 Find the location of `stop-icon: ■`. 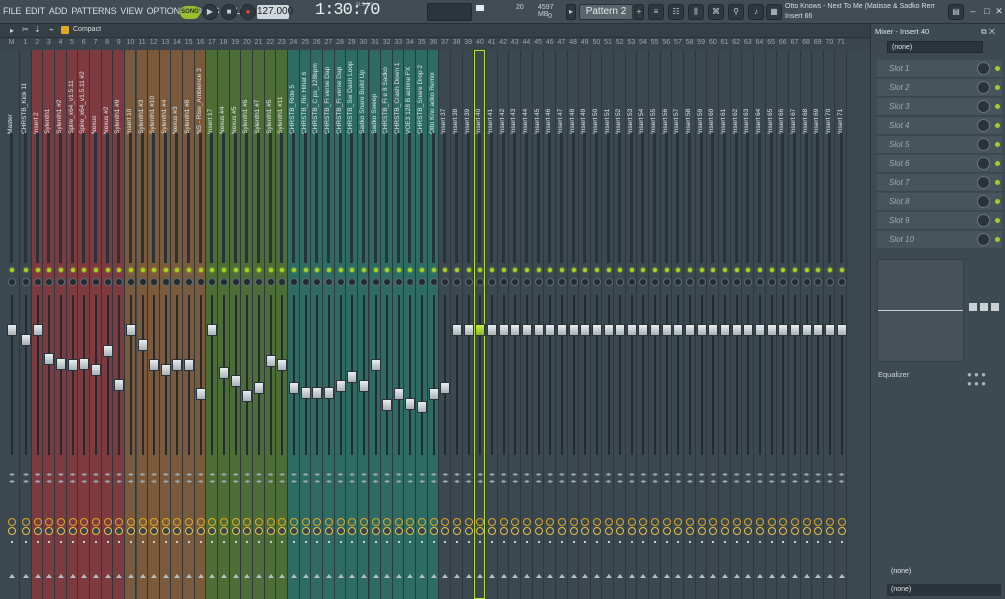

stop-icon: ■ is located at coordinates (229, 12).